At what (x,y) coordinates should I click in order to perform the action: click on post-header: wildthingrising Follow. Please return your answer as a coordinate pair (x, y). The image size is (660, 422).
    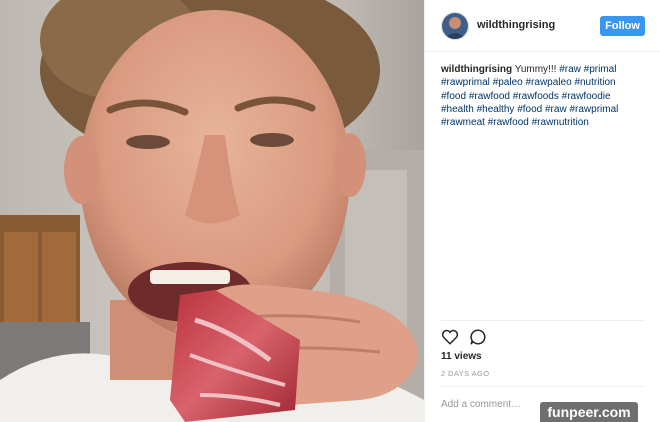
    Looking at the image, I should click on (542, 26).